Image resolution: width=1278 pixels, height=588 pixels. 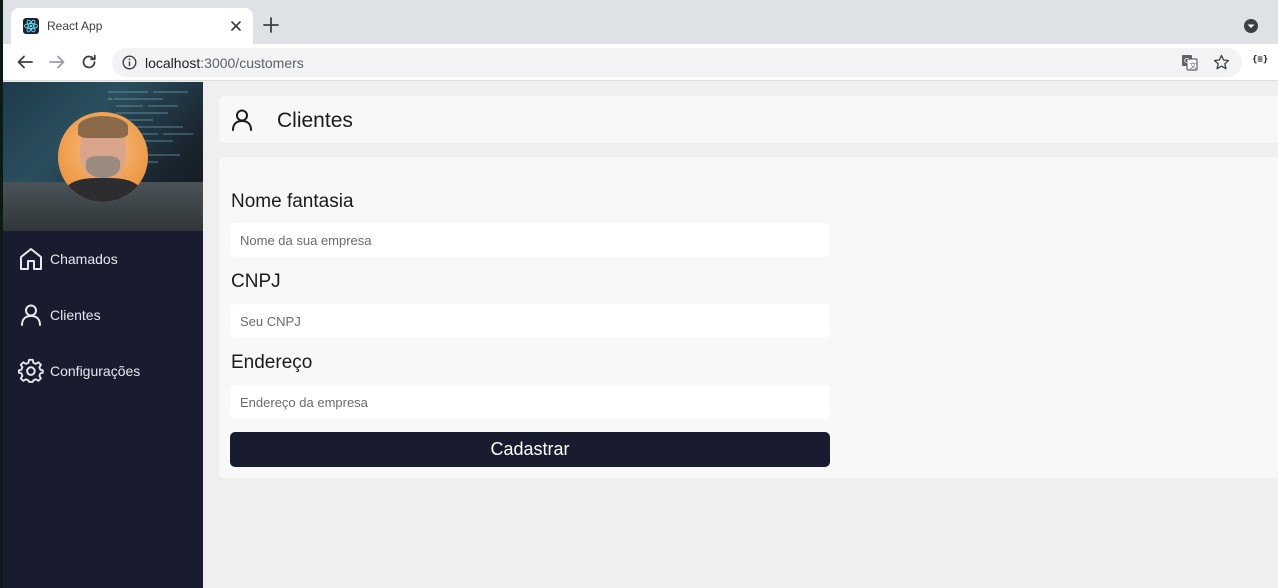 What do you see at coordinates (530, 402) in the screenshot?
I see `endereco-input` at bounding box center [530, 402].